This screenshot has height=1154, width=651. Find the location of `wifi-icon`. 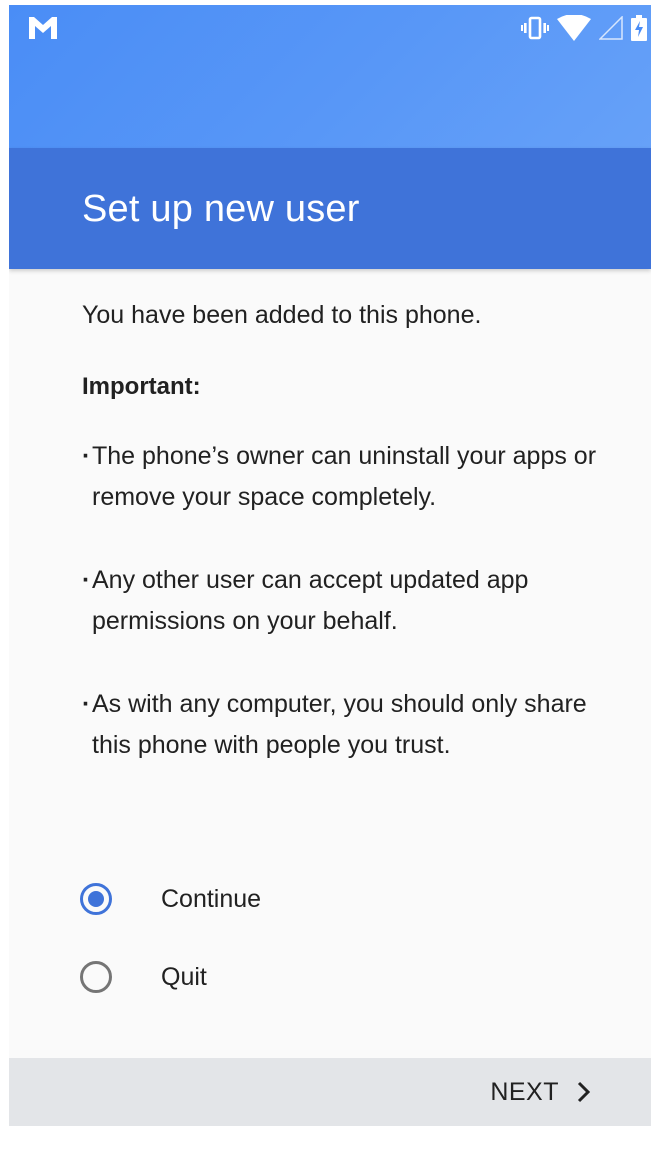

wifi-icon is located at coordinates (574, 28).